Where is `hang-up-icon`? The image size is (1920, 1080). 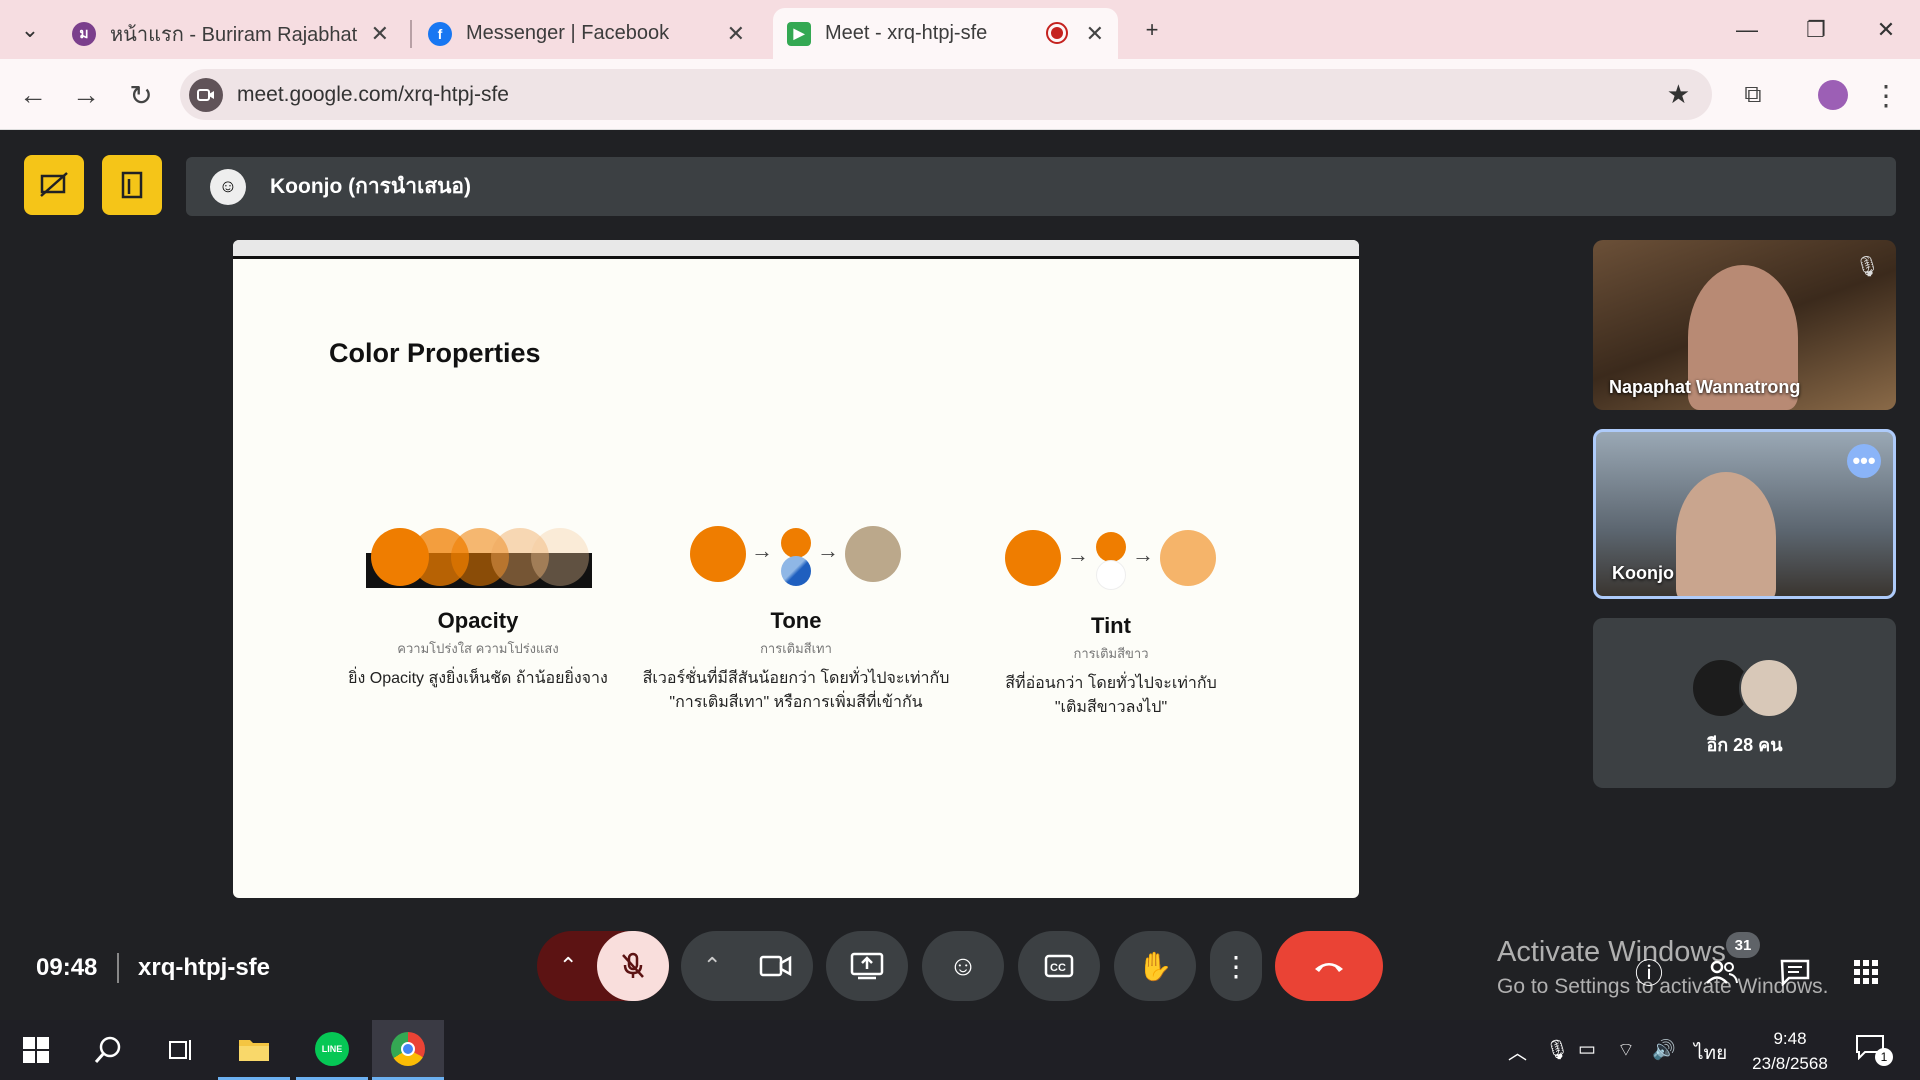 hang-up-icon is located at coordinates (1329, 967).